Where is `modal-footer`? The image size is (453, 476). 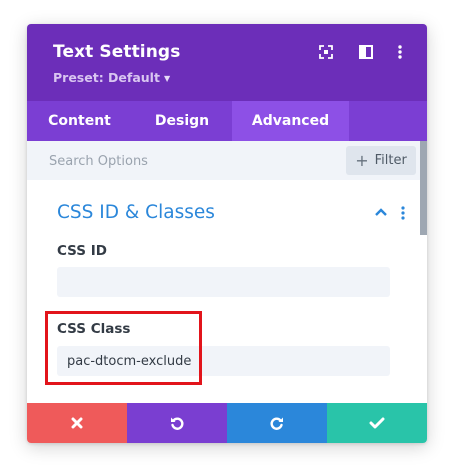
modal-footer is located at coordinates (227, 423).